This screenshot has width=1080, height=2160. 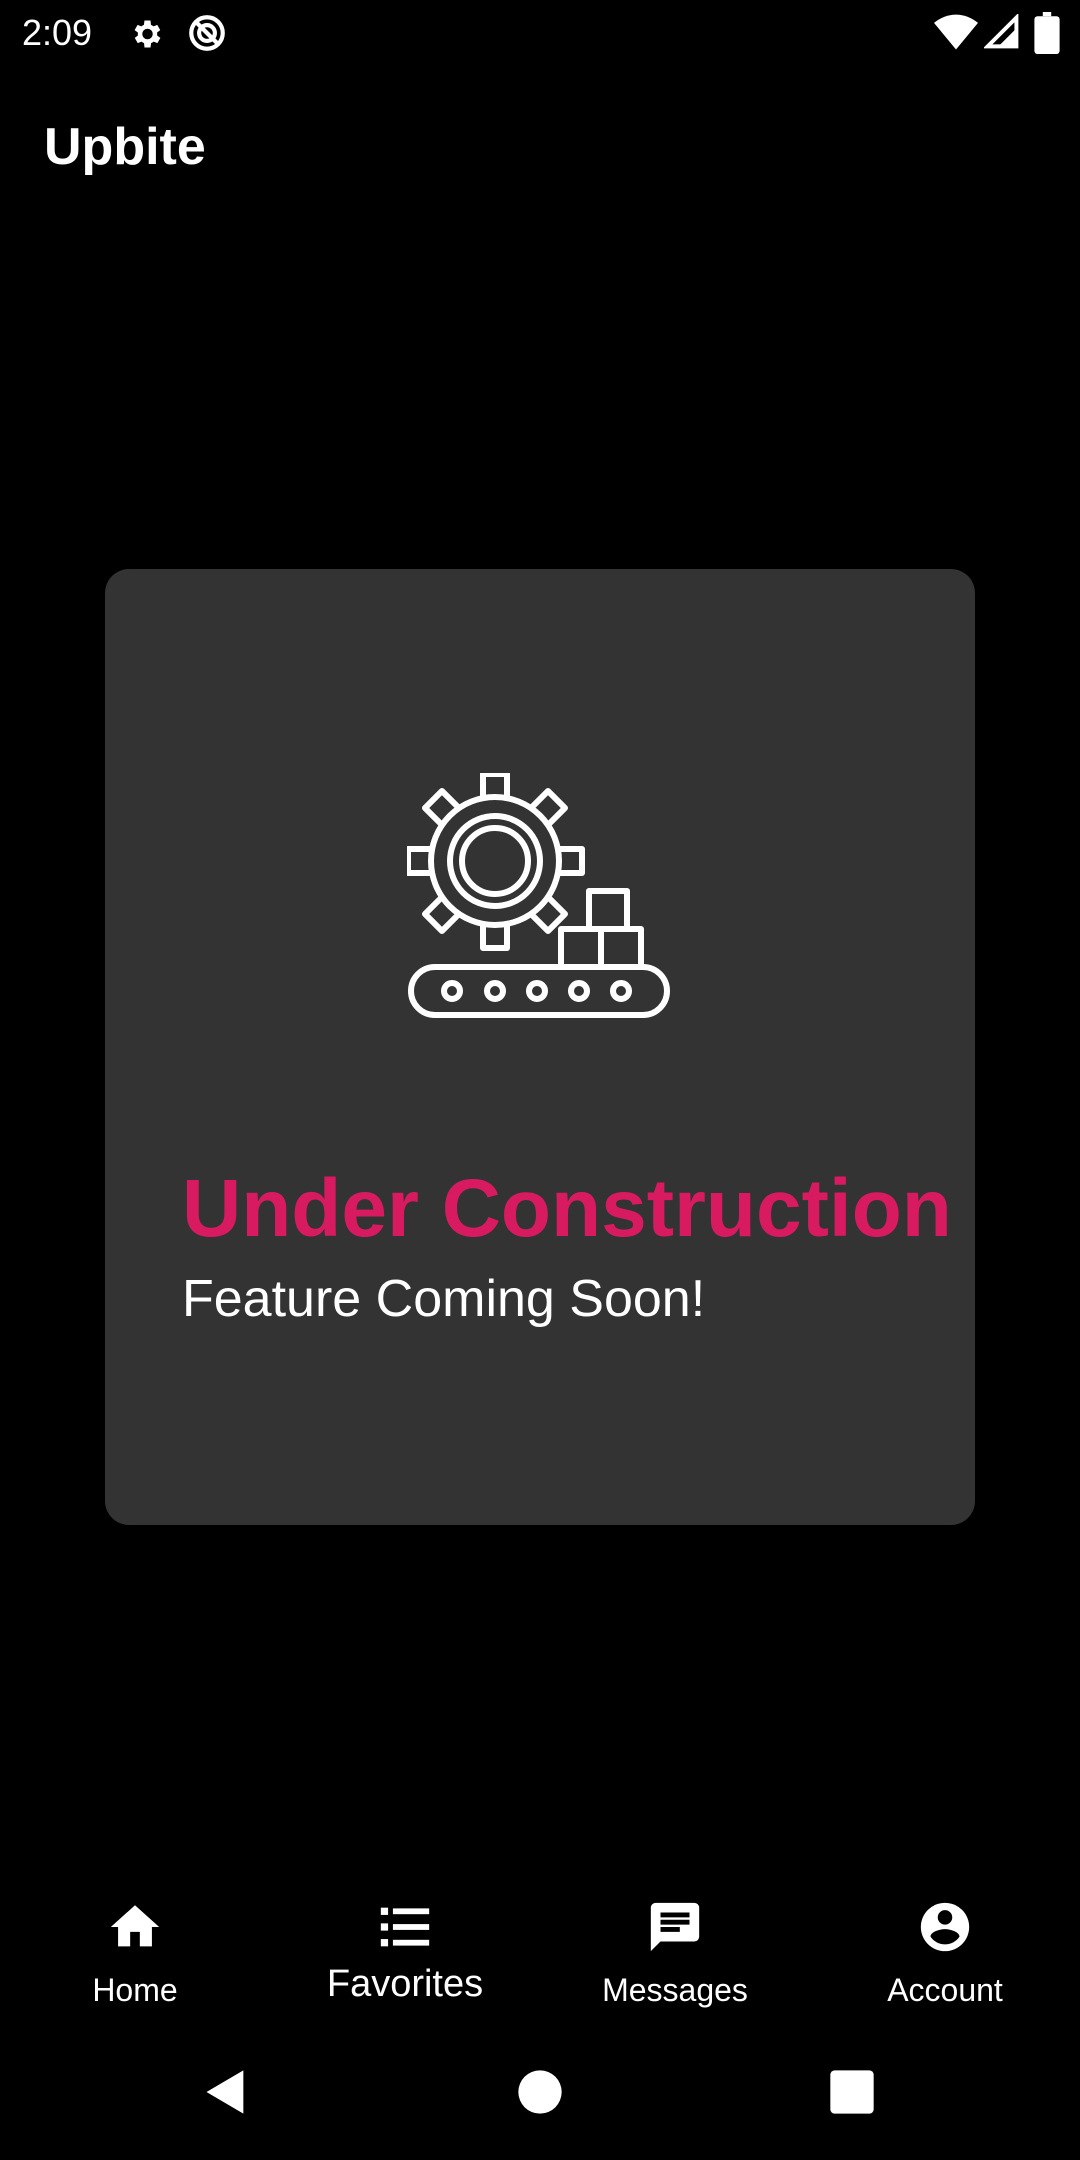 What do you see at coordinates (405, 1927) in the screenshot?
I see `list-icon` at bounding box center [405, 1927].